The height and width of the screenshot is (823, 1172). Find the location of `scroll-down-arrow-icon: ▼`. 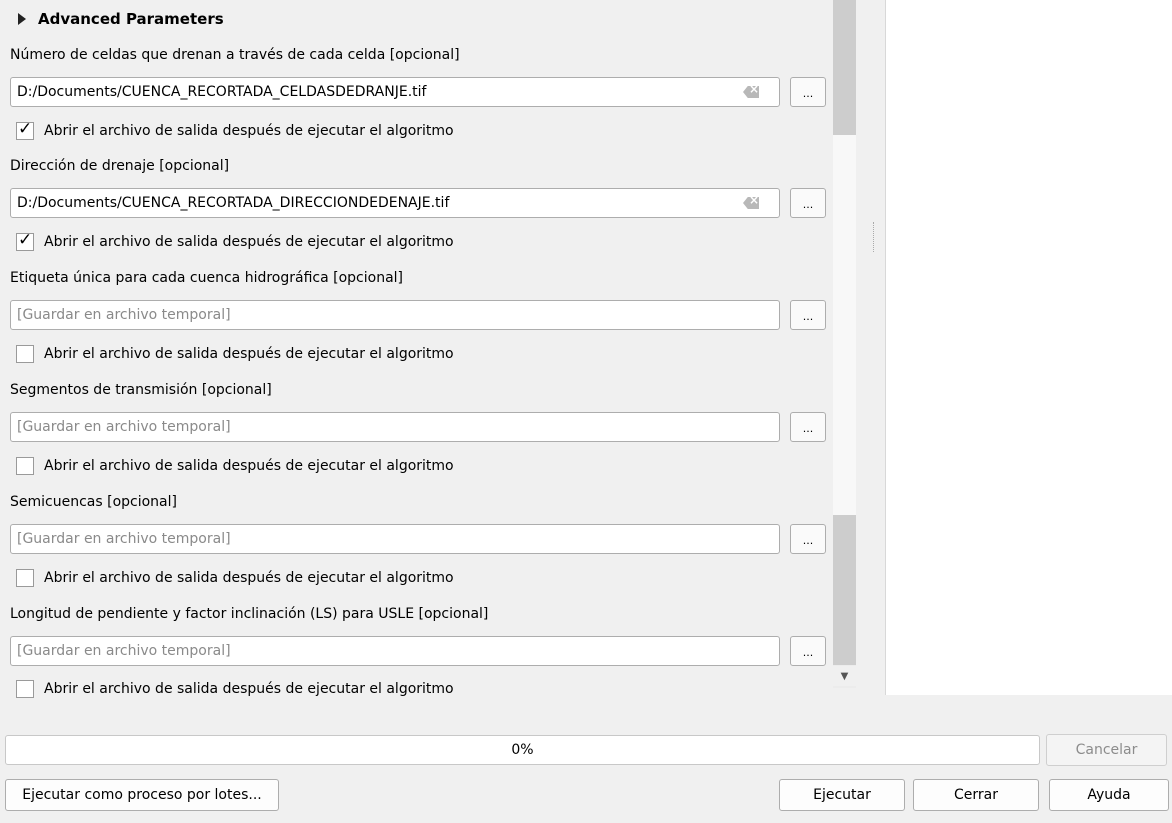

scroll-down-arrow-icon: ▼ is located at coordinates (844, 676).